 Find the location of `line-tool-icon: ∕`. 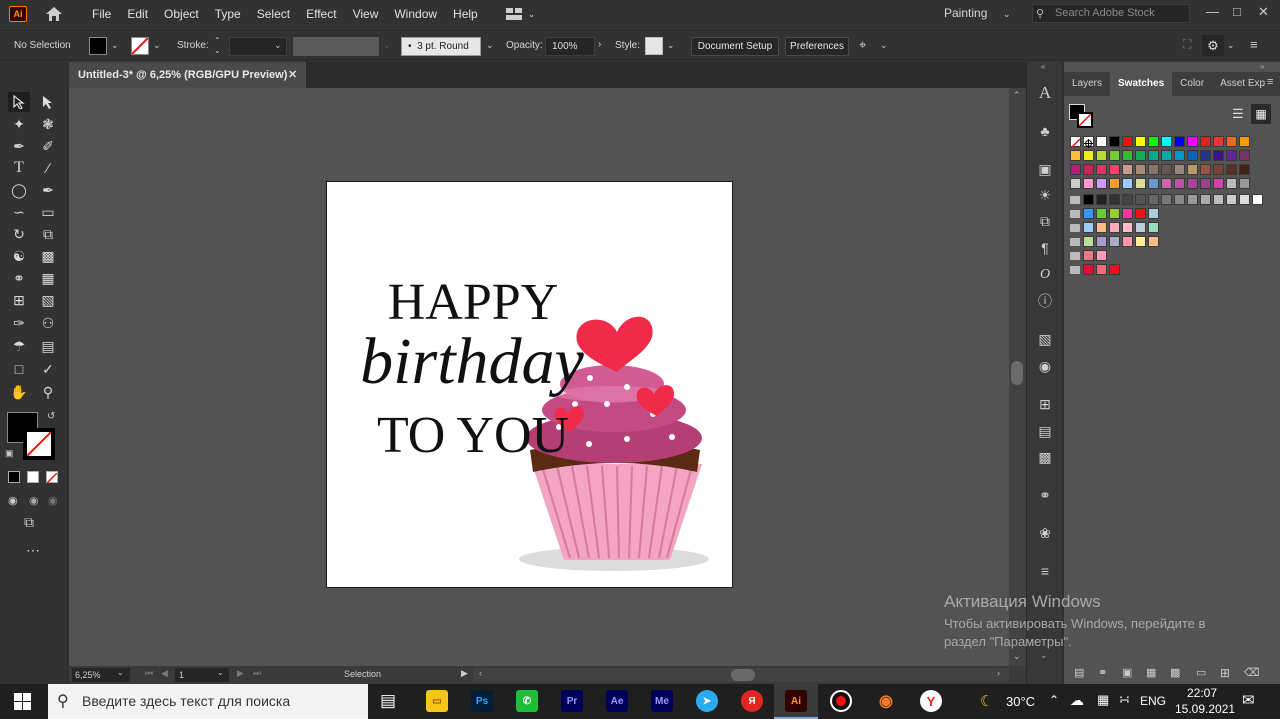

line-tool-icon: ∕ is located at coordinates (48, 168).